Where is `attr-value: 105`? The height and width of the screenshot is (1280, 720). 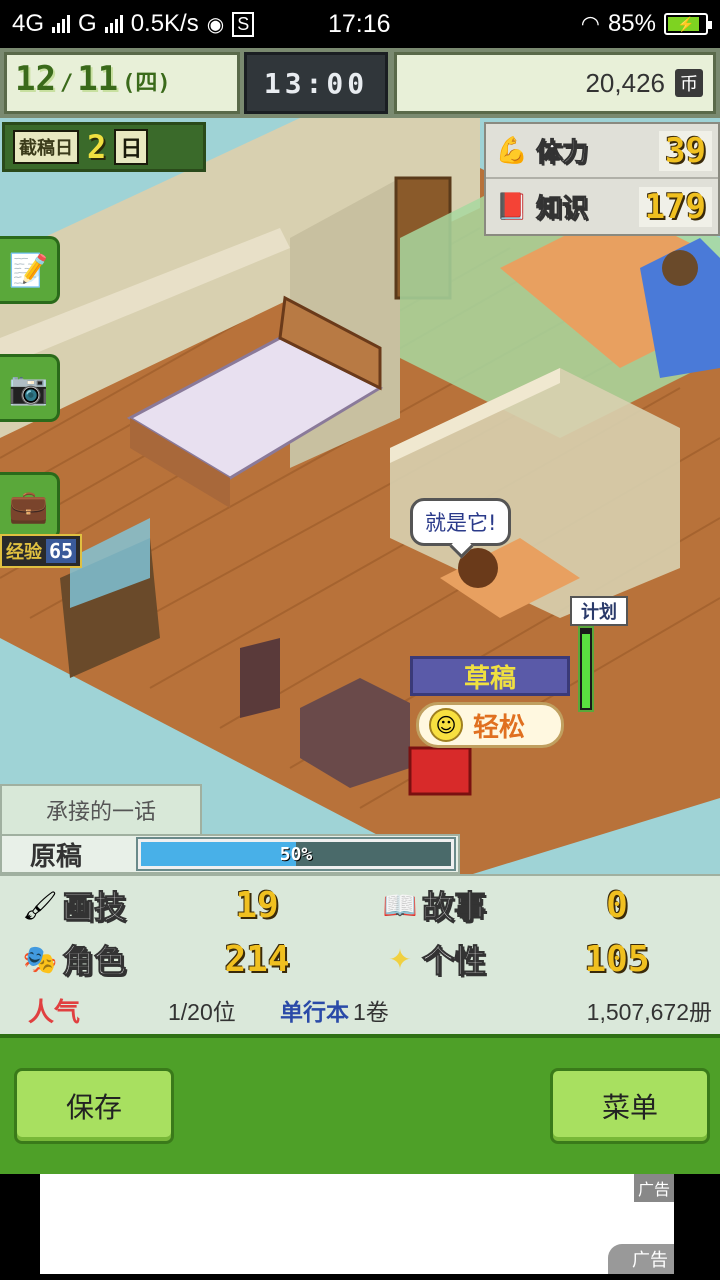 attr-value: 105 is located at coordinates (617, 959).